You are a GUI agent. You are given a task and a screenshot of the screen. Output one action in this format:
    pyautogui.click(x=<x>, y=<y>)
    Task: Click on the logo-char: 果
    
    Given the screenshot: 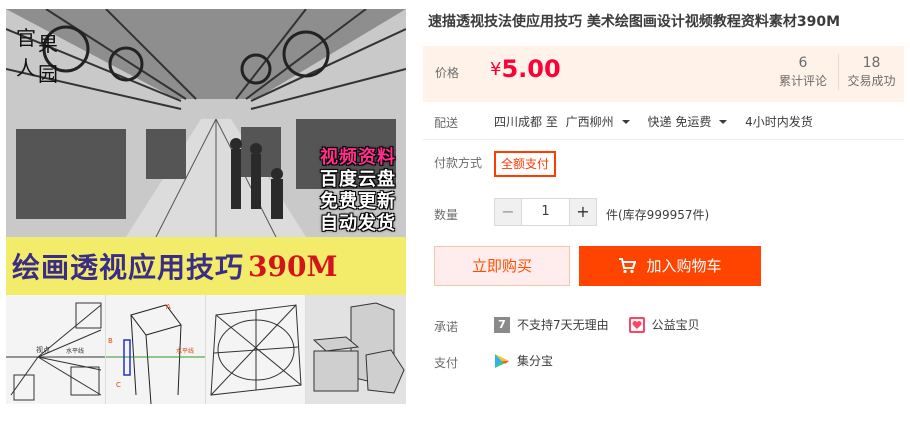 What is the action you would take?
    pyautogui.click(x=48, y=44)
    